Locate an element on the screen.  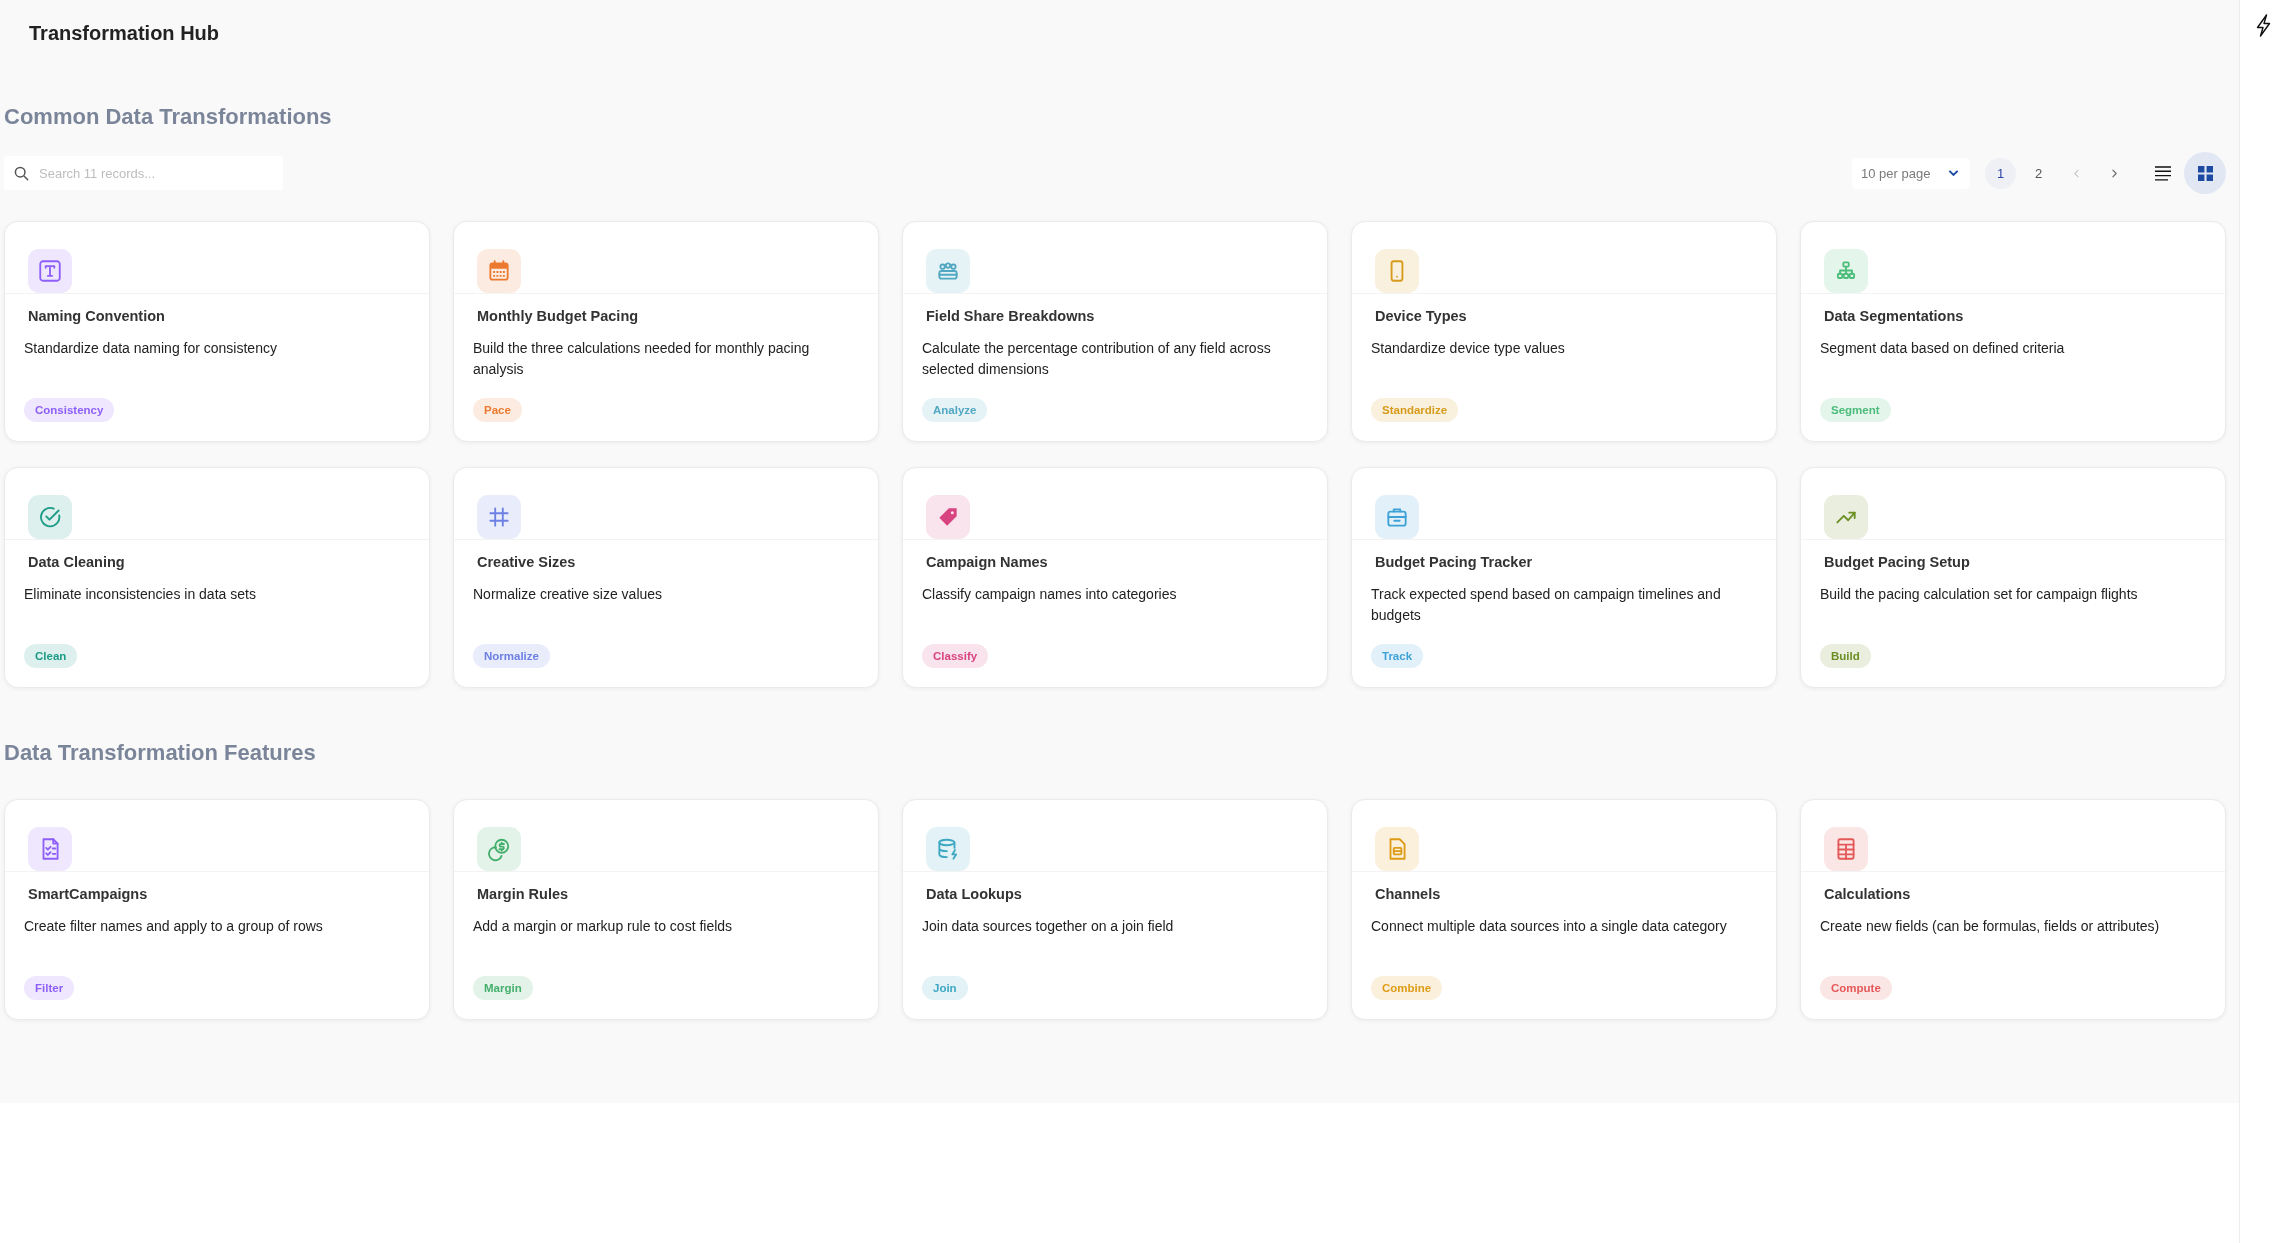
card-description: Calculate the percentage contribution of any field across selected dimensions is located at coordinates (1097, 359).